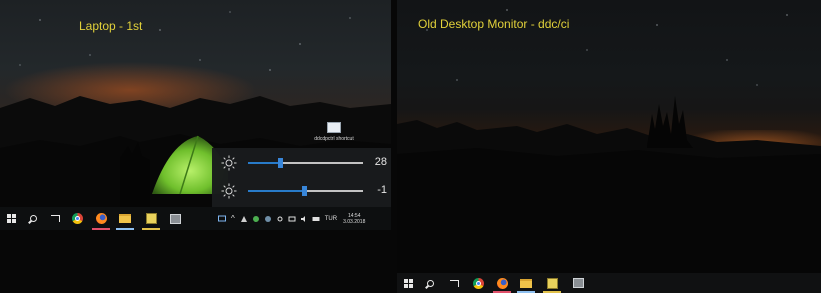 The height and width of the screenshot is (293, 821). Describe the element at coordinates (304, 219) in the screenshot. I see `volume-icon` at that location.